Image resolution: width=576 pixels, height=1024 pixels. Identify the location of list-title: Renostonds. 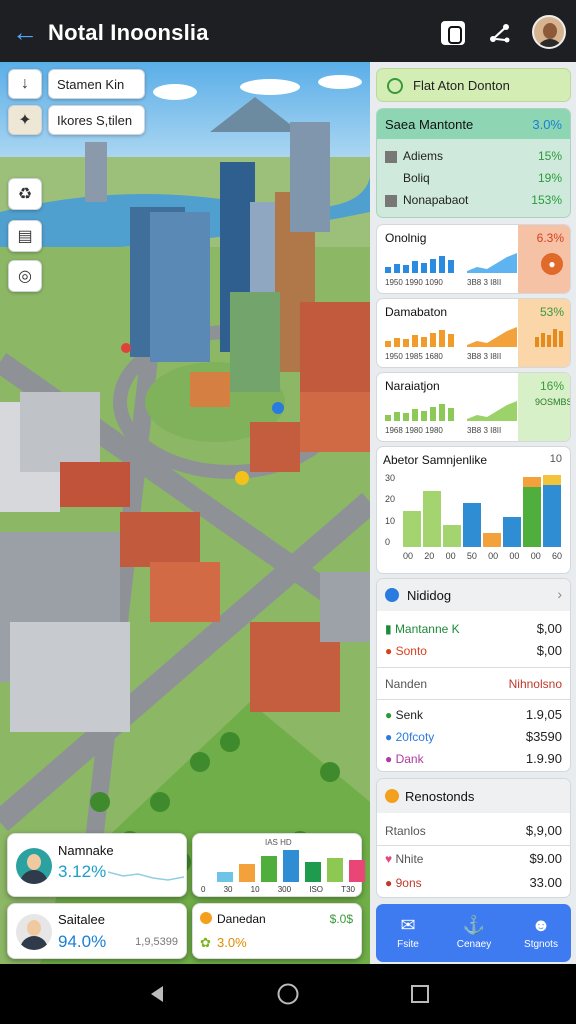
(440, 796).